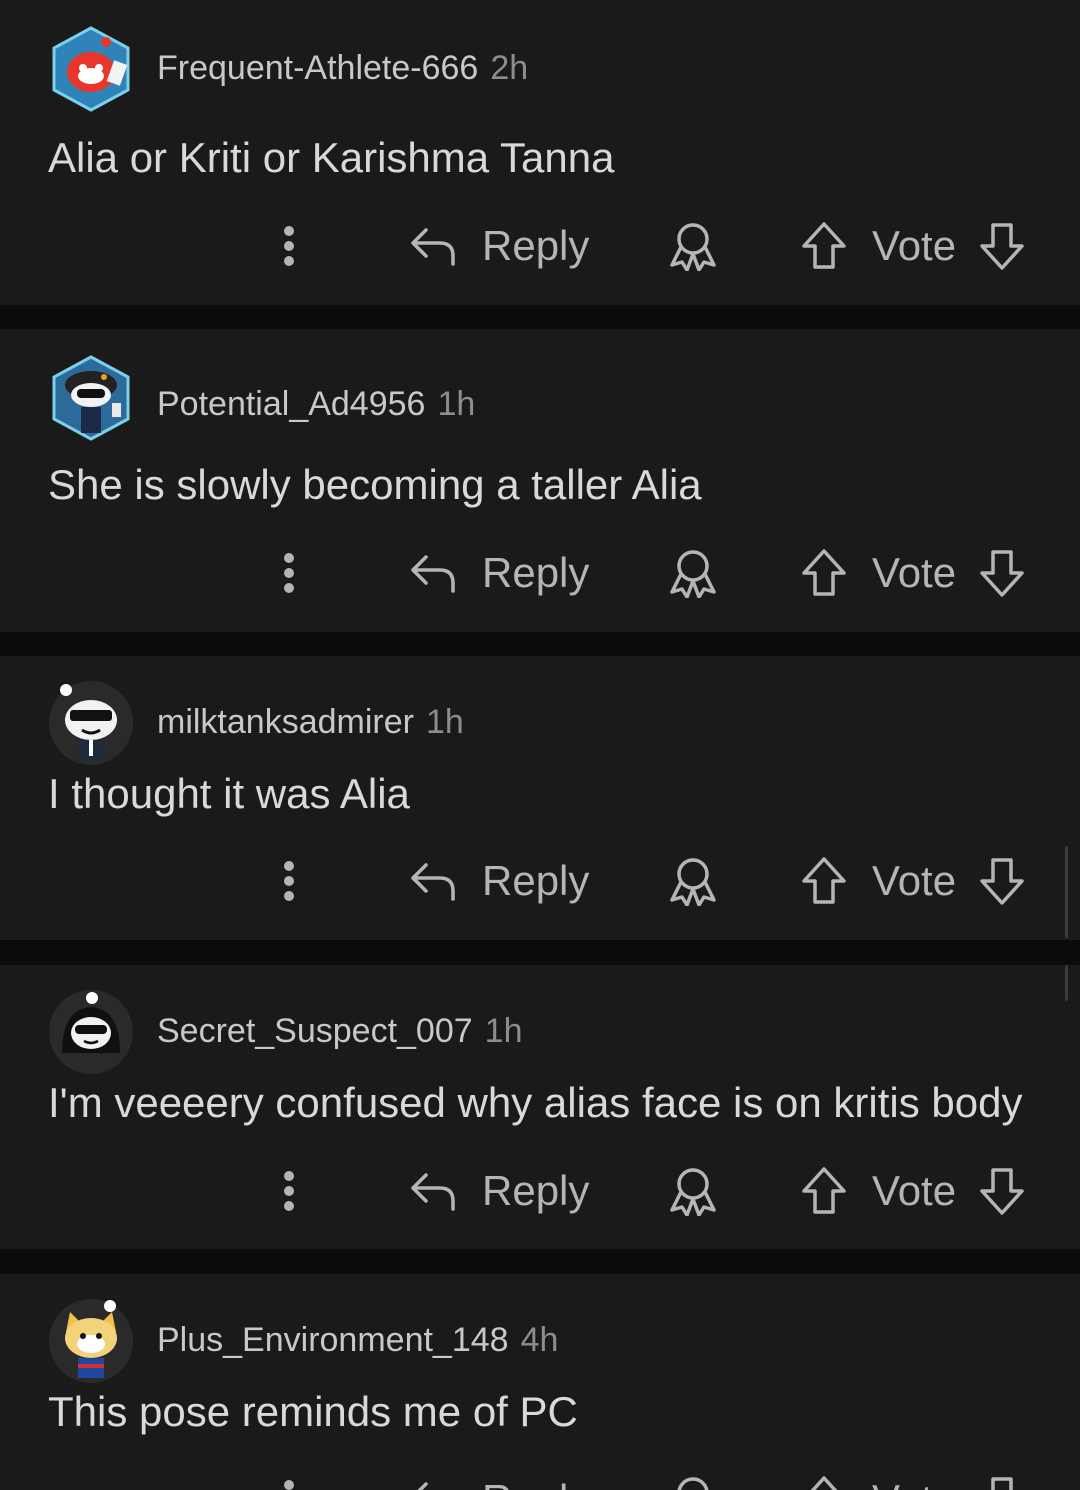  What do you see at coordinates (229, 793) in the screenshot?
I see `comment-text: I thought it was Alia` at bounding box center [229, 793].